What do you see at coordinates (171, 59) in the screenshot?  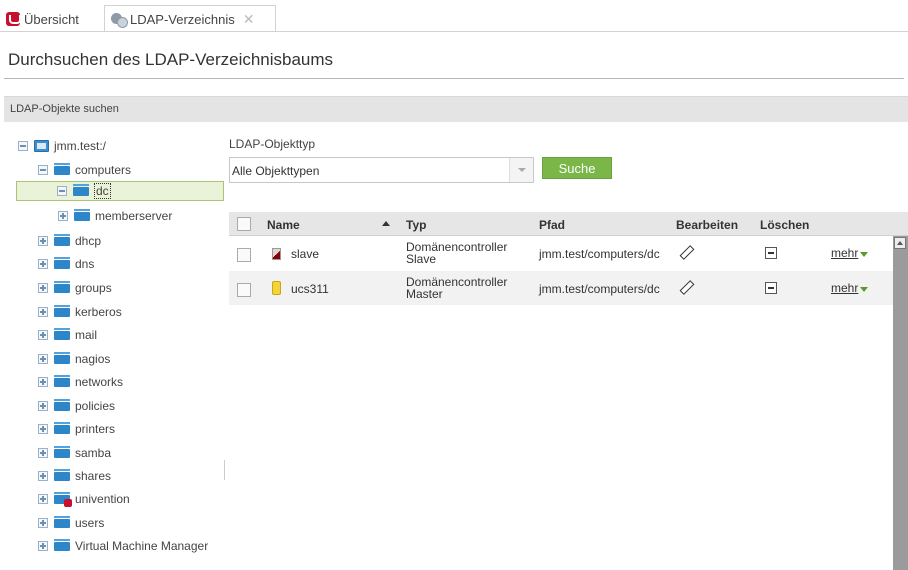 I see `page-title: Durchsuchen des LDAP-Verzeichnisbaums` at bounding box center [171, 59].